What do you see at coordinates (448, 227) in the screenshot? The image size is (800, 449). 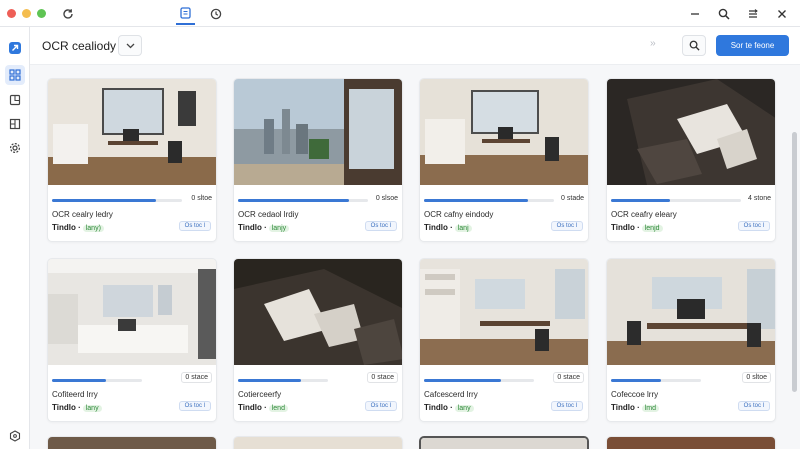 I see `card-meta: Tindlo · lanj` at bounding box center [448, 227].